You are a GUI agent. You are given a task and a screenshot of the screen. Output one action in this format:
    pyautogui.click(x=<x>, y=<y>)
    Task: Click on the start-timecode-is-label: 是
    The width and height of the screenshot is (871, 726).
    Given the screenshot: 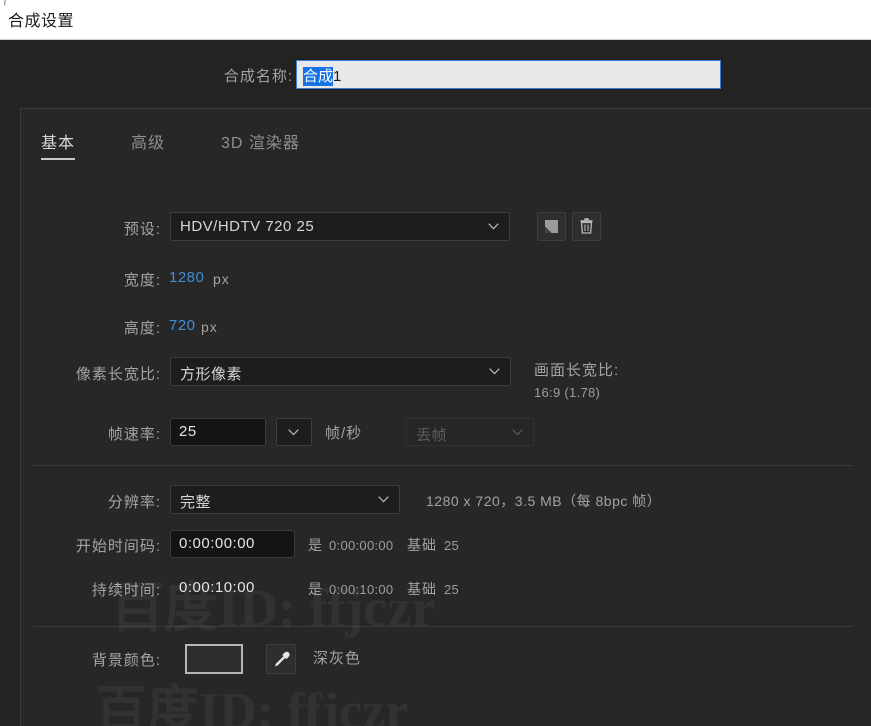 What is the action you would take?
    pyautogui.click(x=315, y=545)
    